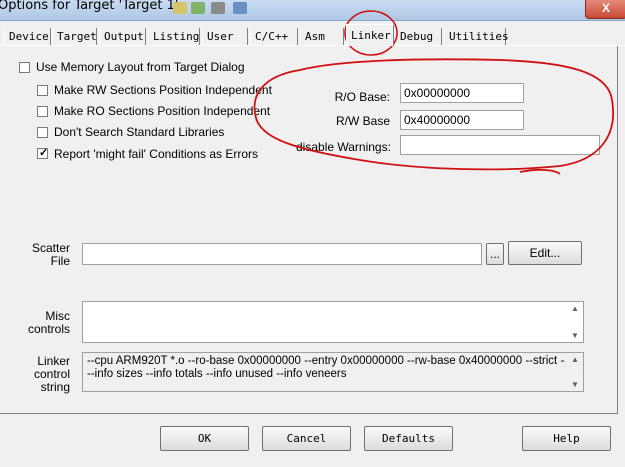  Describe the element at coordinates (51, 374) in the screenshot. I see `linker-control-string-label: Linker control string` at that location.